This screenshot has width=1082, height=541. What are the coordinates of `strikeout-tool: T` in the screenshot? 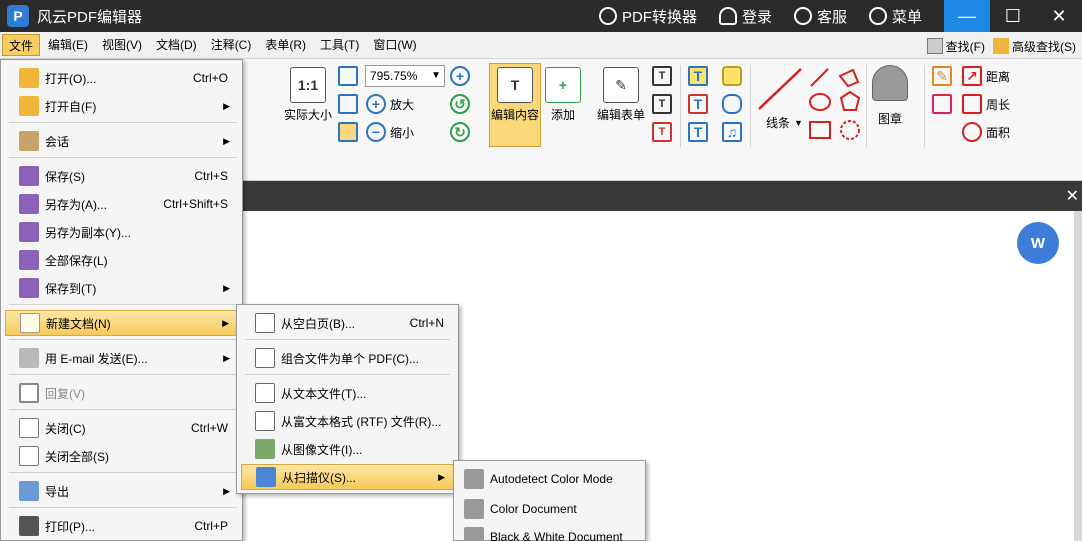 It's located at (698, 104).